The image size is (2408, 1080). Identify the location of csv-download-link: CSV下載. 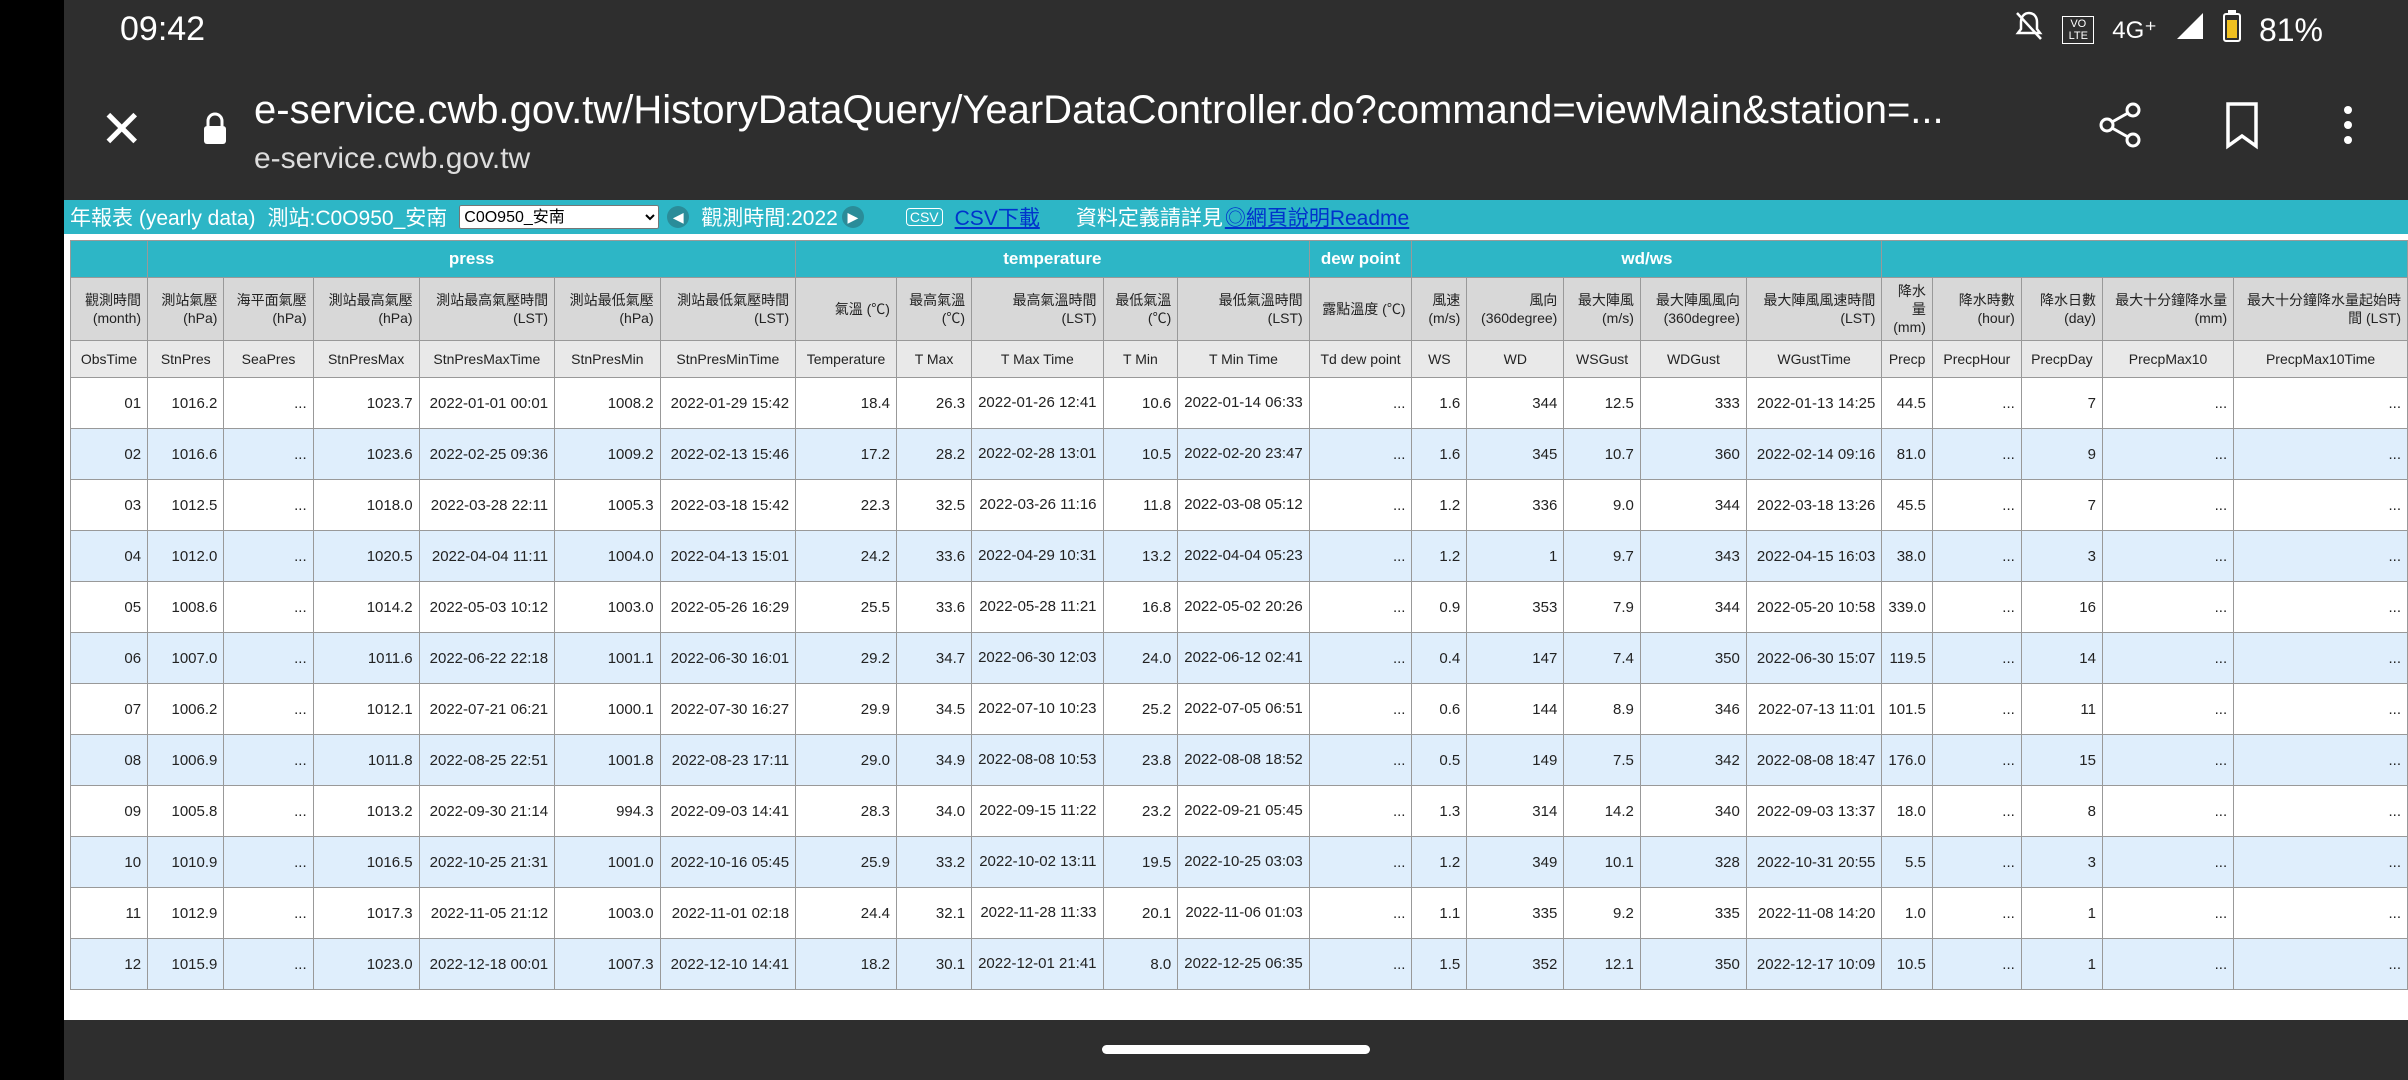
(997, 217).